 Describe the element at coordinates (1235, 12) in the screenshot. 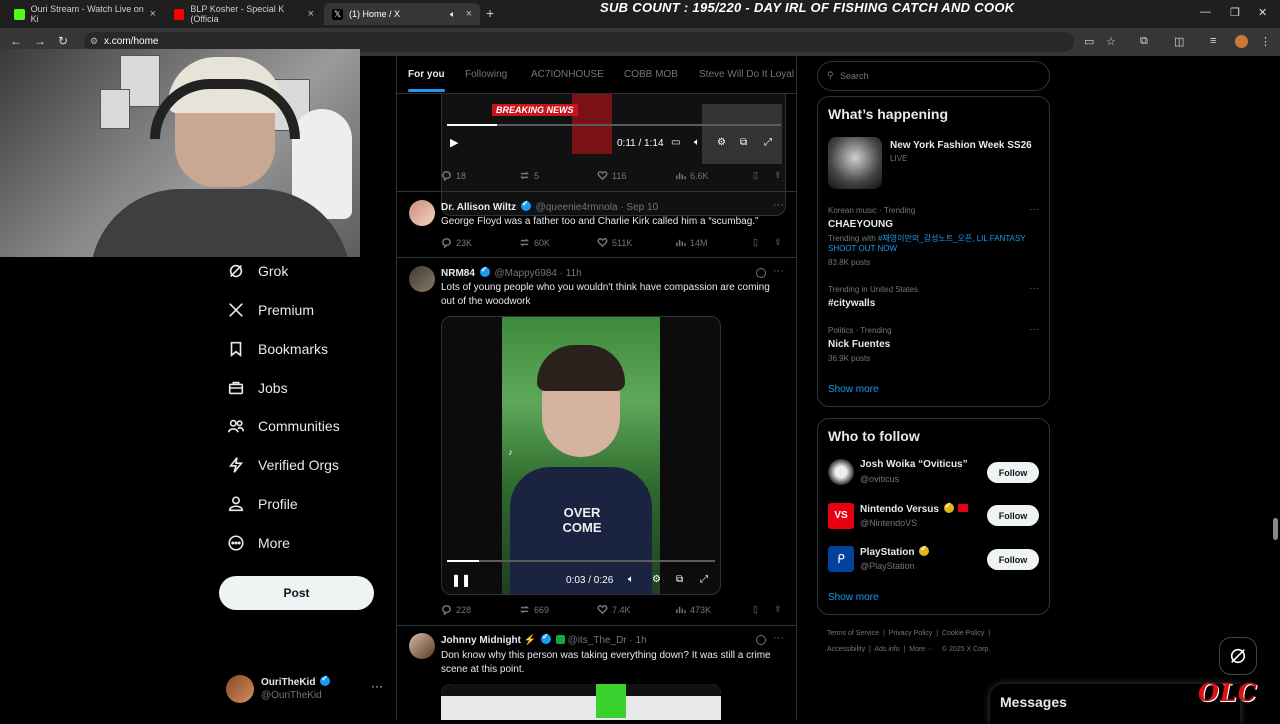

I see `restore-icon: ❐` at that location.